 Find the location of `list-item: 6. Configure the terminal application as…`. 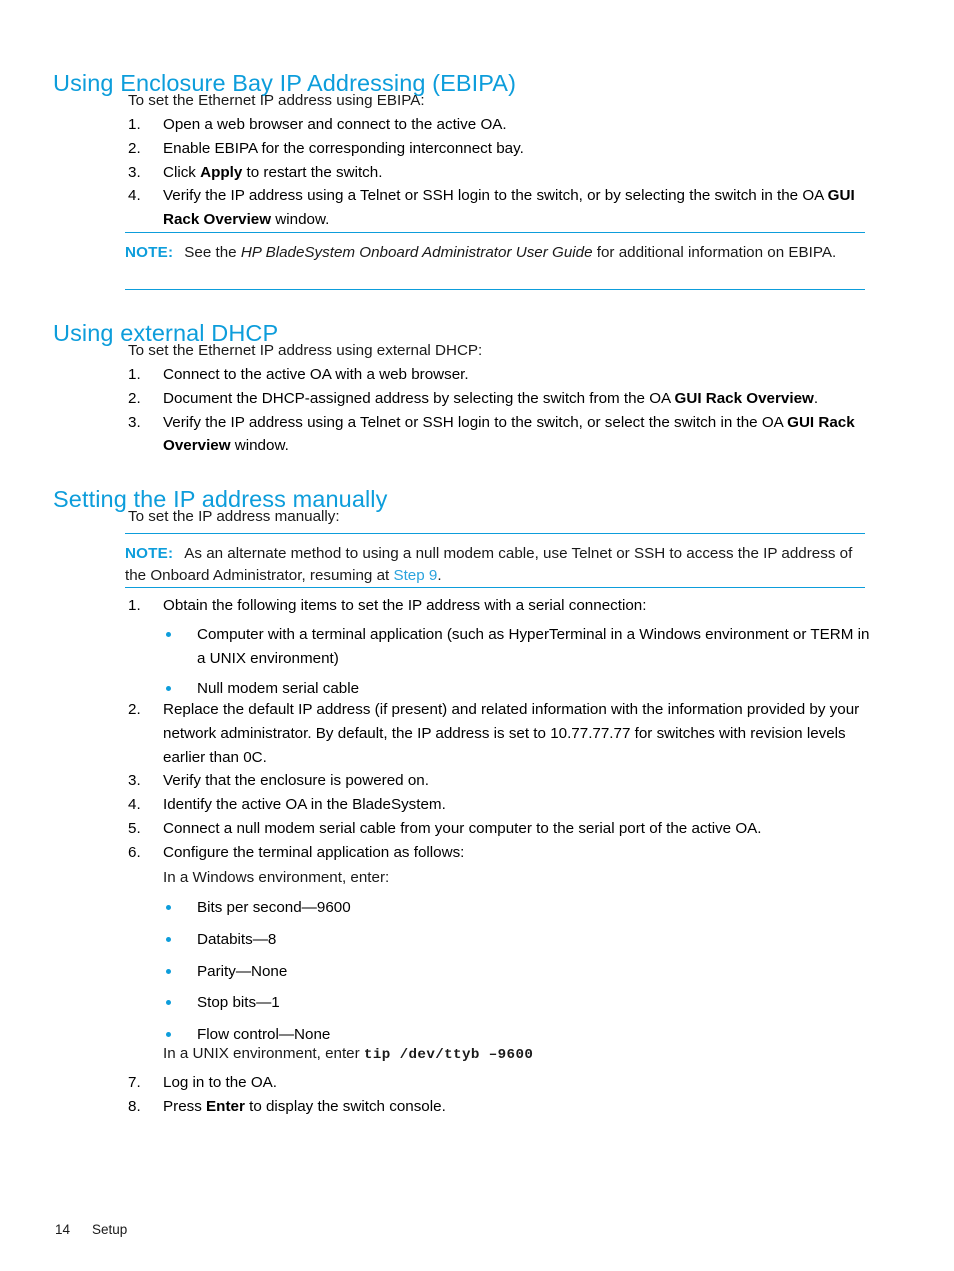

list-item: 6. Configure the terminal application as… is located at coordinates (502, 853).